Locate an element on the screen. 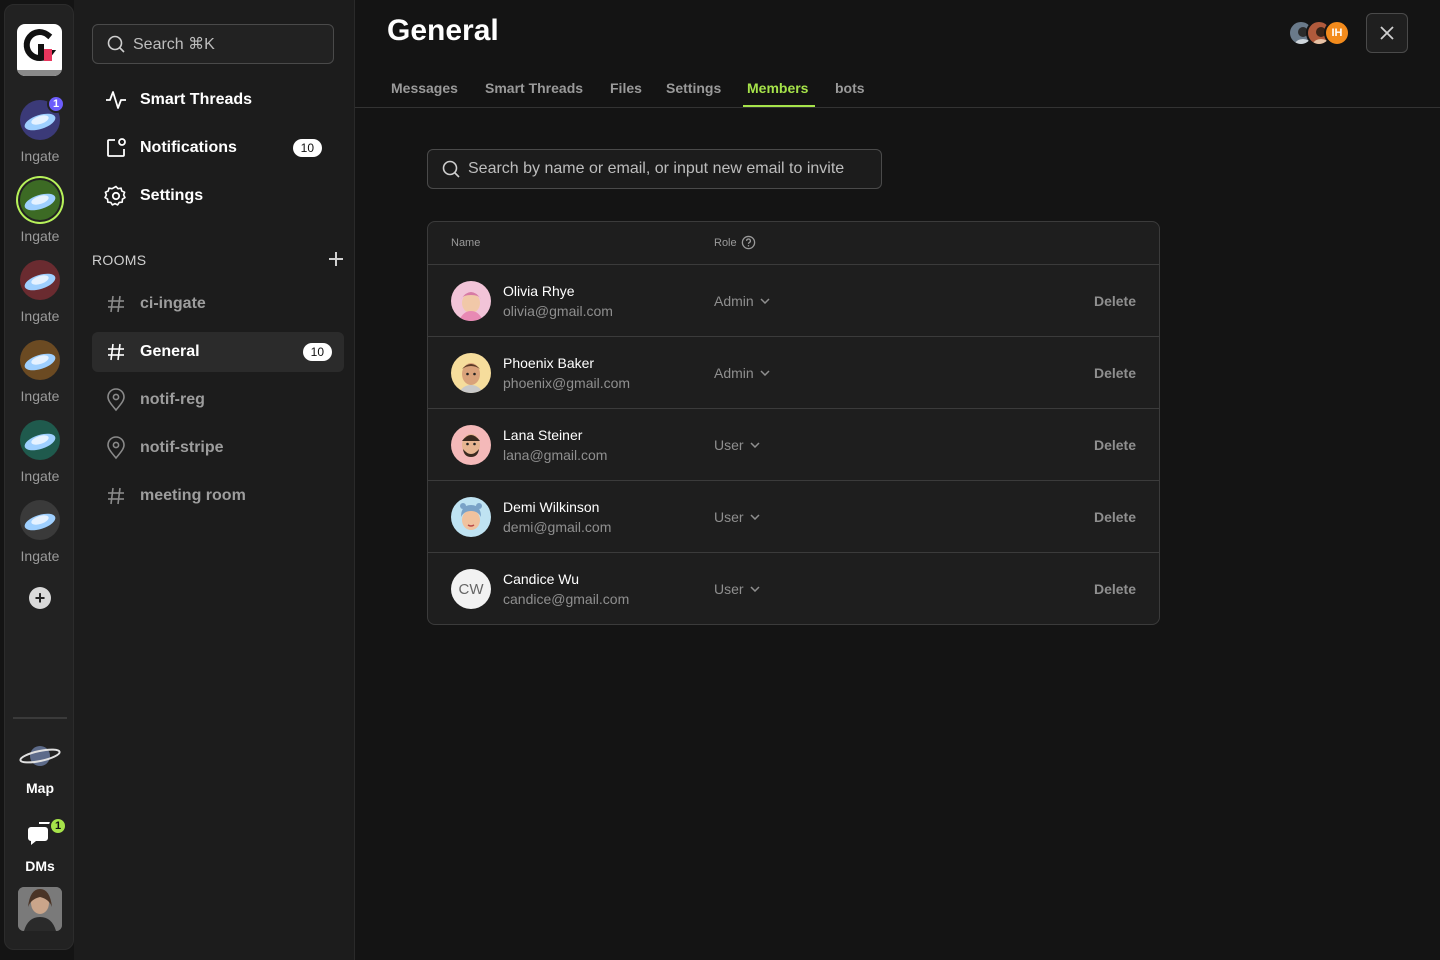 The height and width of the screenshot is (960, 1440). room-ci-ingate: ci-ingate is located at coordinates (218, 304).